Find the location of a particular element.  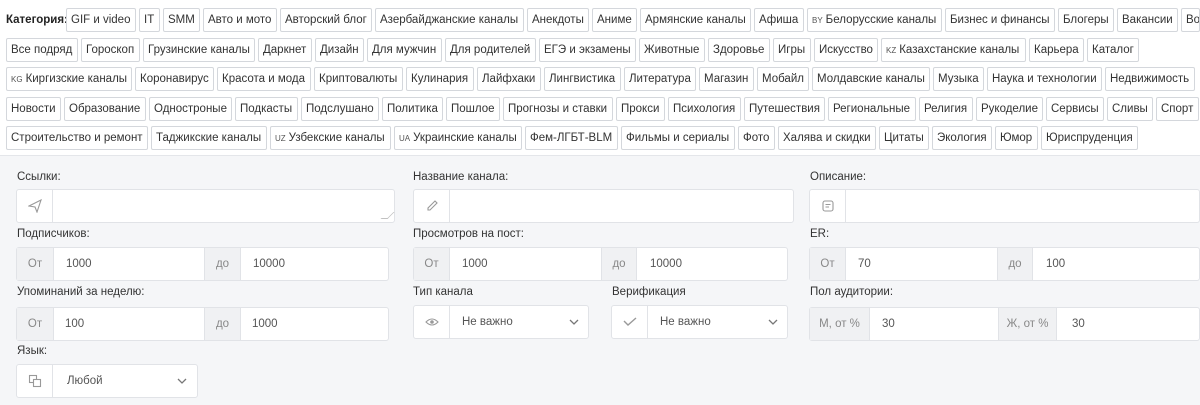

category-chip: Сливы is located at coordinates (1130, 109).